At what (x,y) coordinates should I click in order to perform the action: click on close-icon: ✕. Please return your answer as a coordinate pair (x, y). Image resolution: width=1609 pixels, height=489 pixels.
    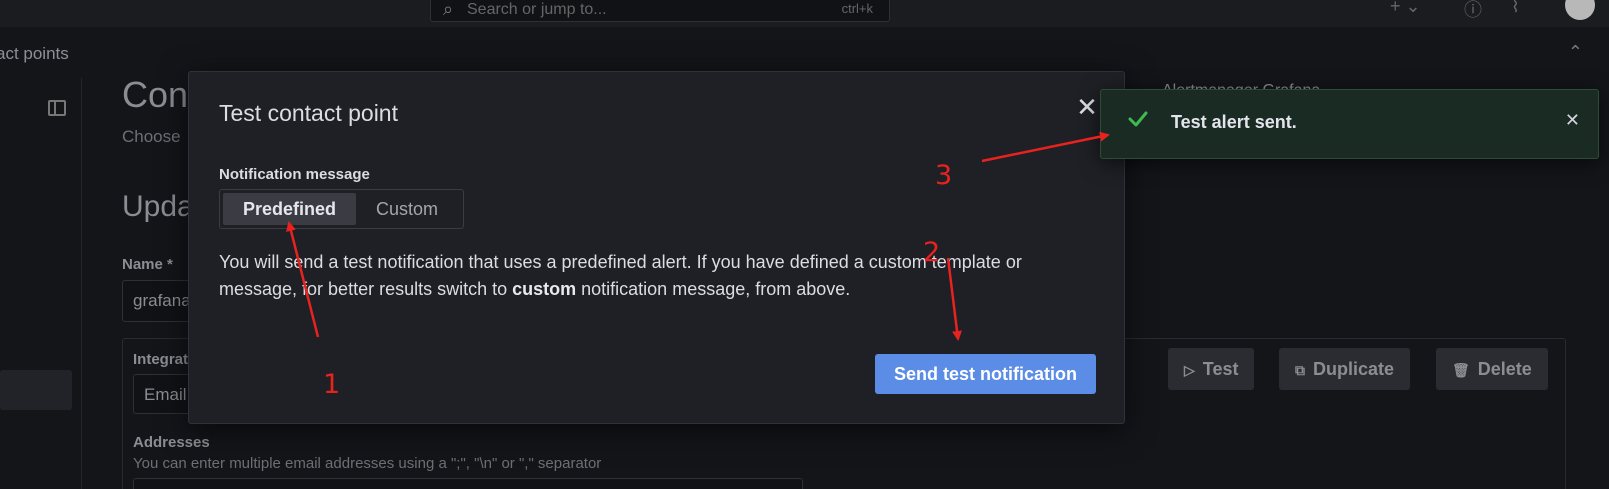
    Looking at the image, I should click on (1087, 107).